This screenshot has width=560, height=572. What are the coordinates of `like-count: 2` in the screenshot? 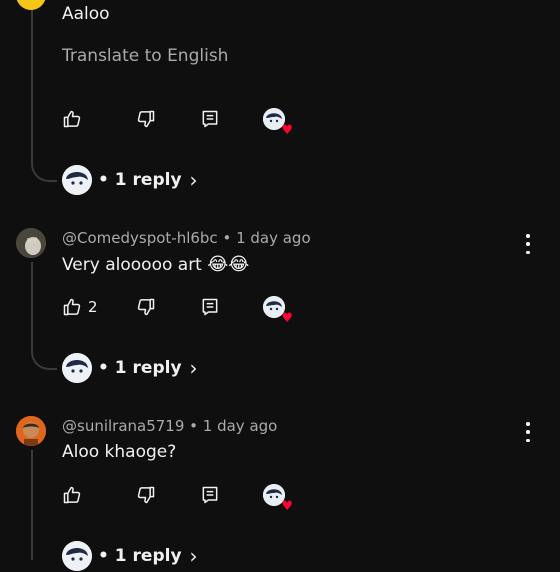 It's located at (93, 307).